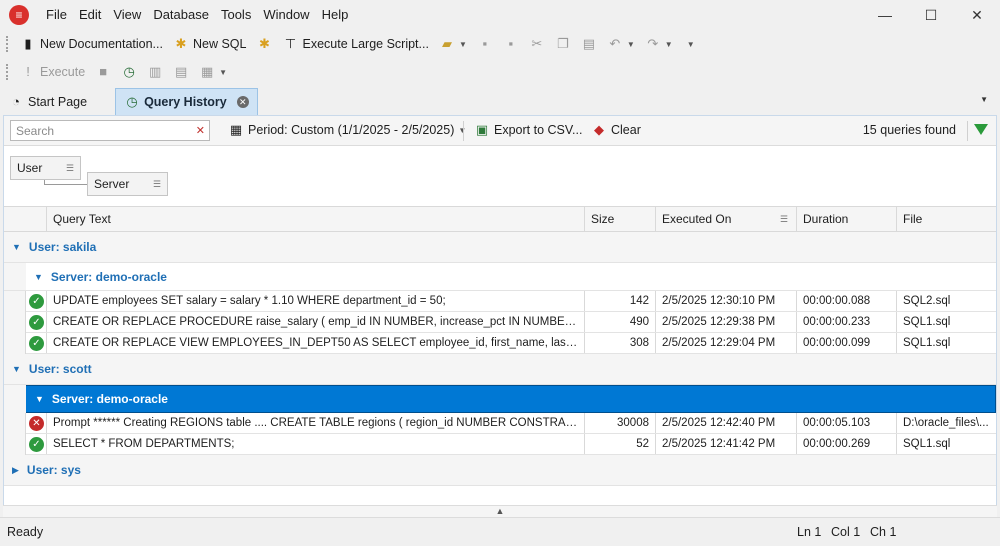 The image size is (1000, 546). I want to click on clear-search-icon: ✕, so click(200, 130).